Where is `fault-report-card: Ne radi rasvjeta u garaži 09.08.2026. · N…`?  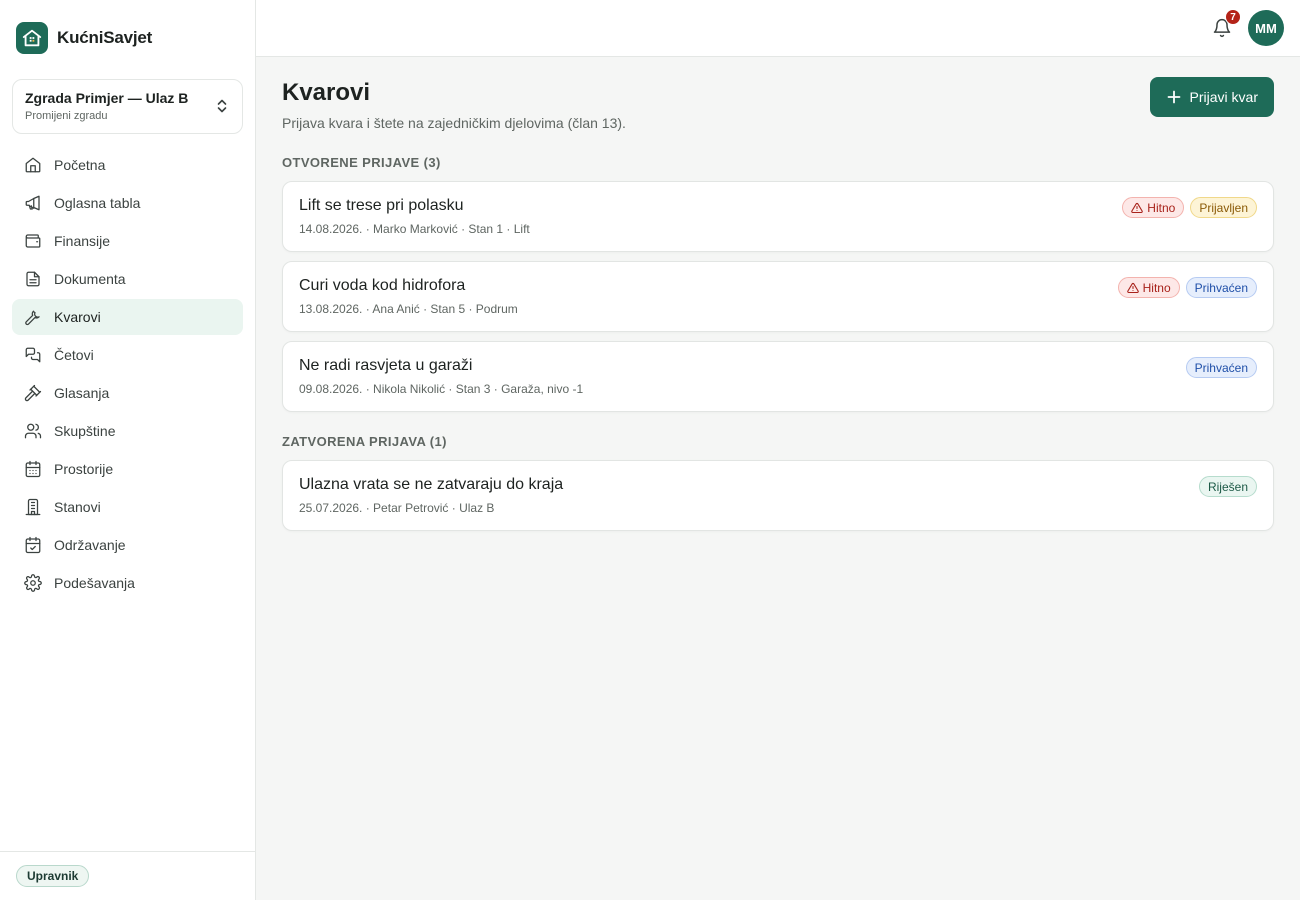 fault-report-card: Ne radi rasvjeta u garaži 09.08.2026. · N… is located at coordinates (778, 376).